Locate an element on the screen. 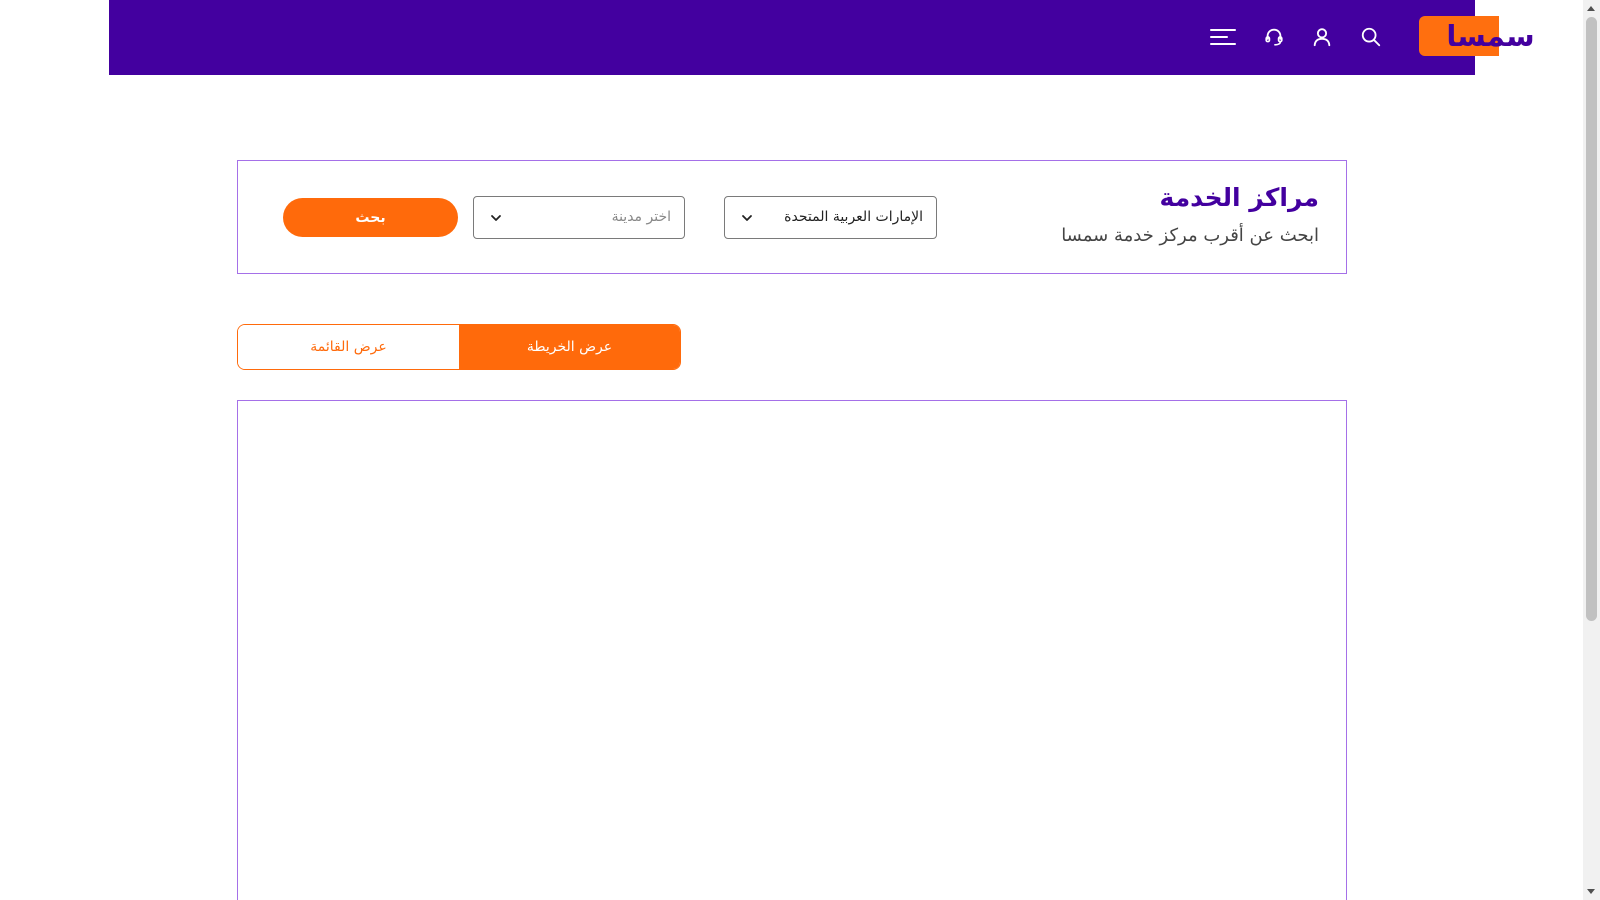 This screenshot has height=900, width=1600. page-scrollbar is located at coordinates (1591, 450).